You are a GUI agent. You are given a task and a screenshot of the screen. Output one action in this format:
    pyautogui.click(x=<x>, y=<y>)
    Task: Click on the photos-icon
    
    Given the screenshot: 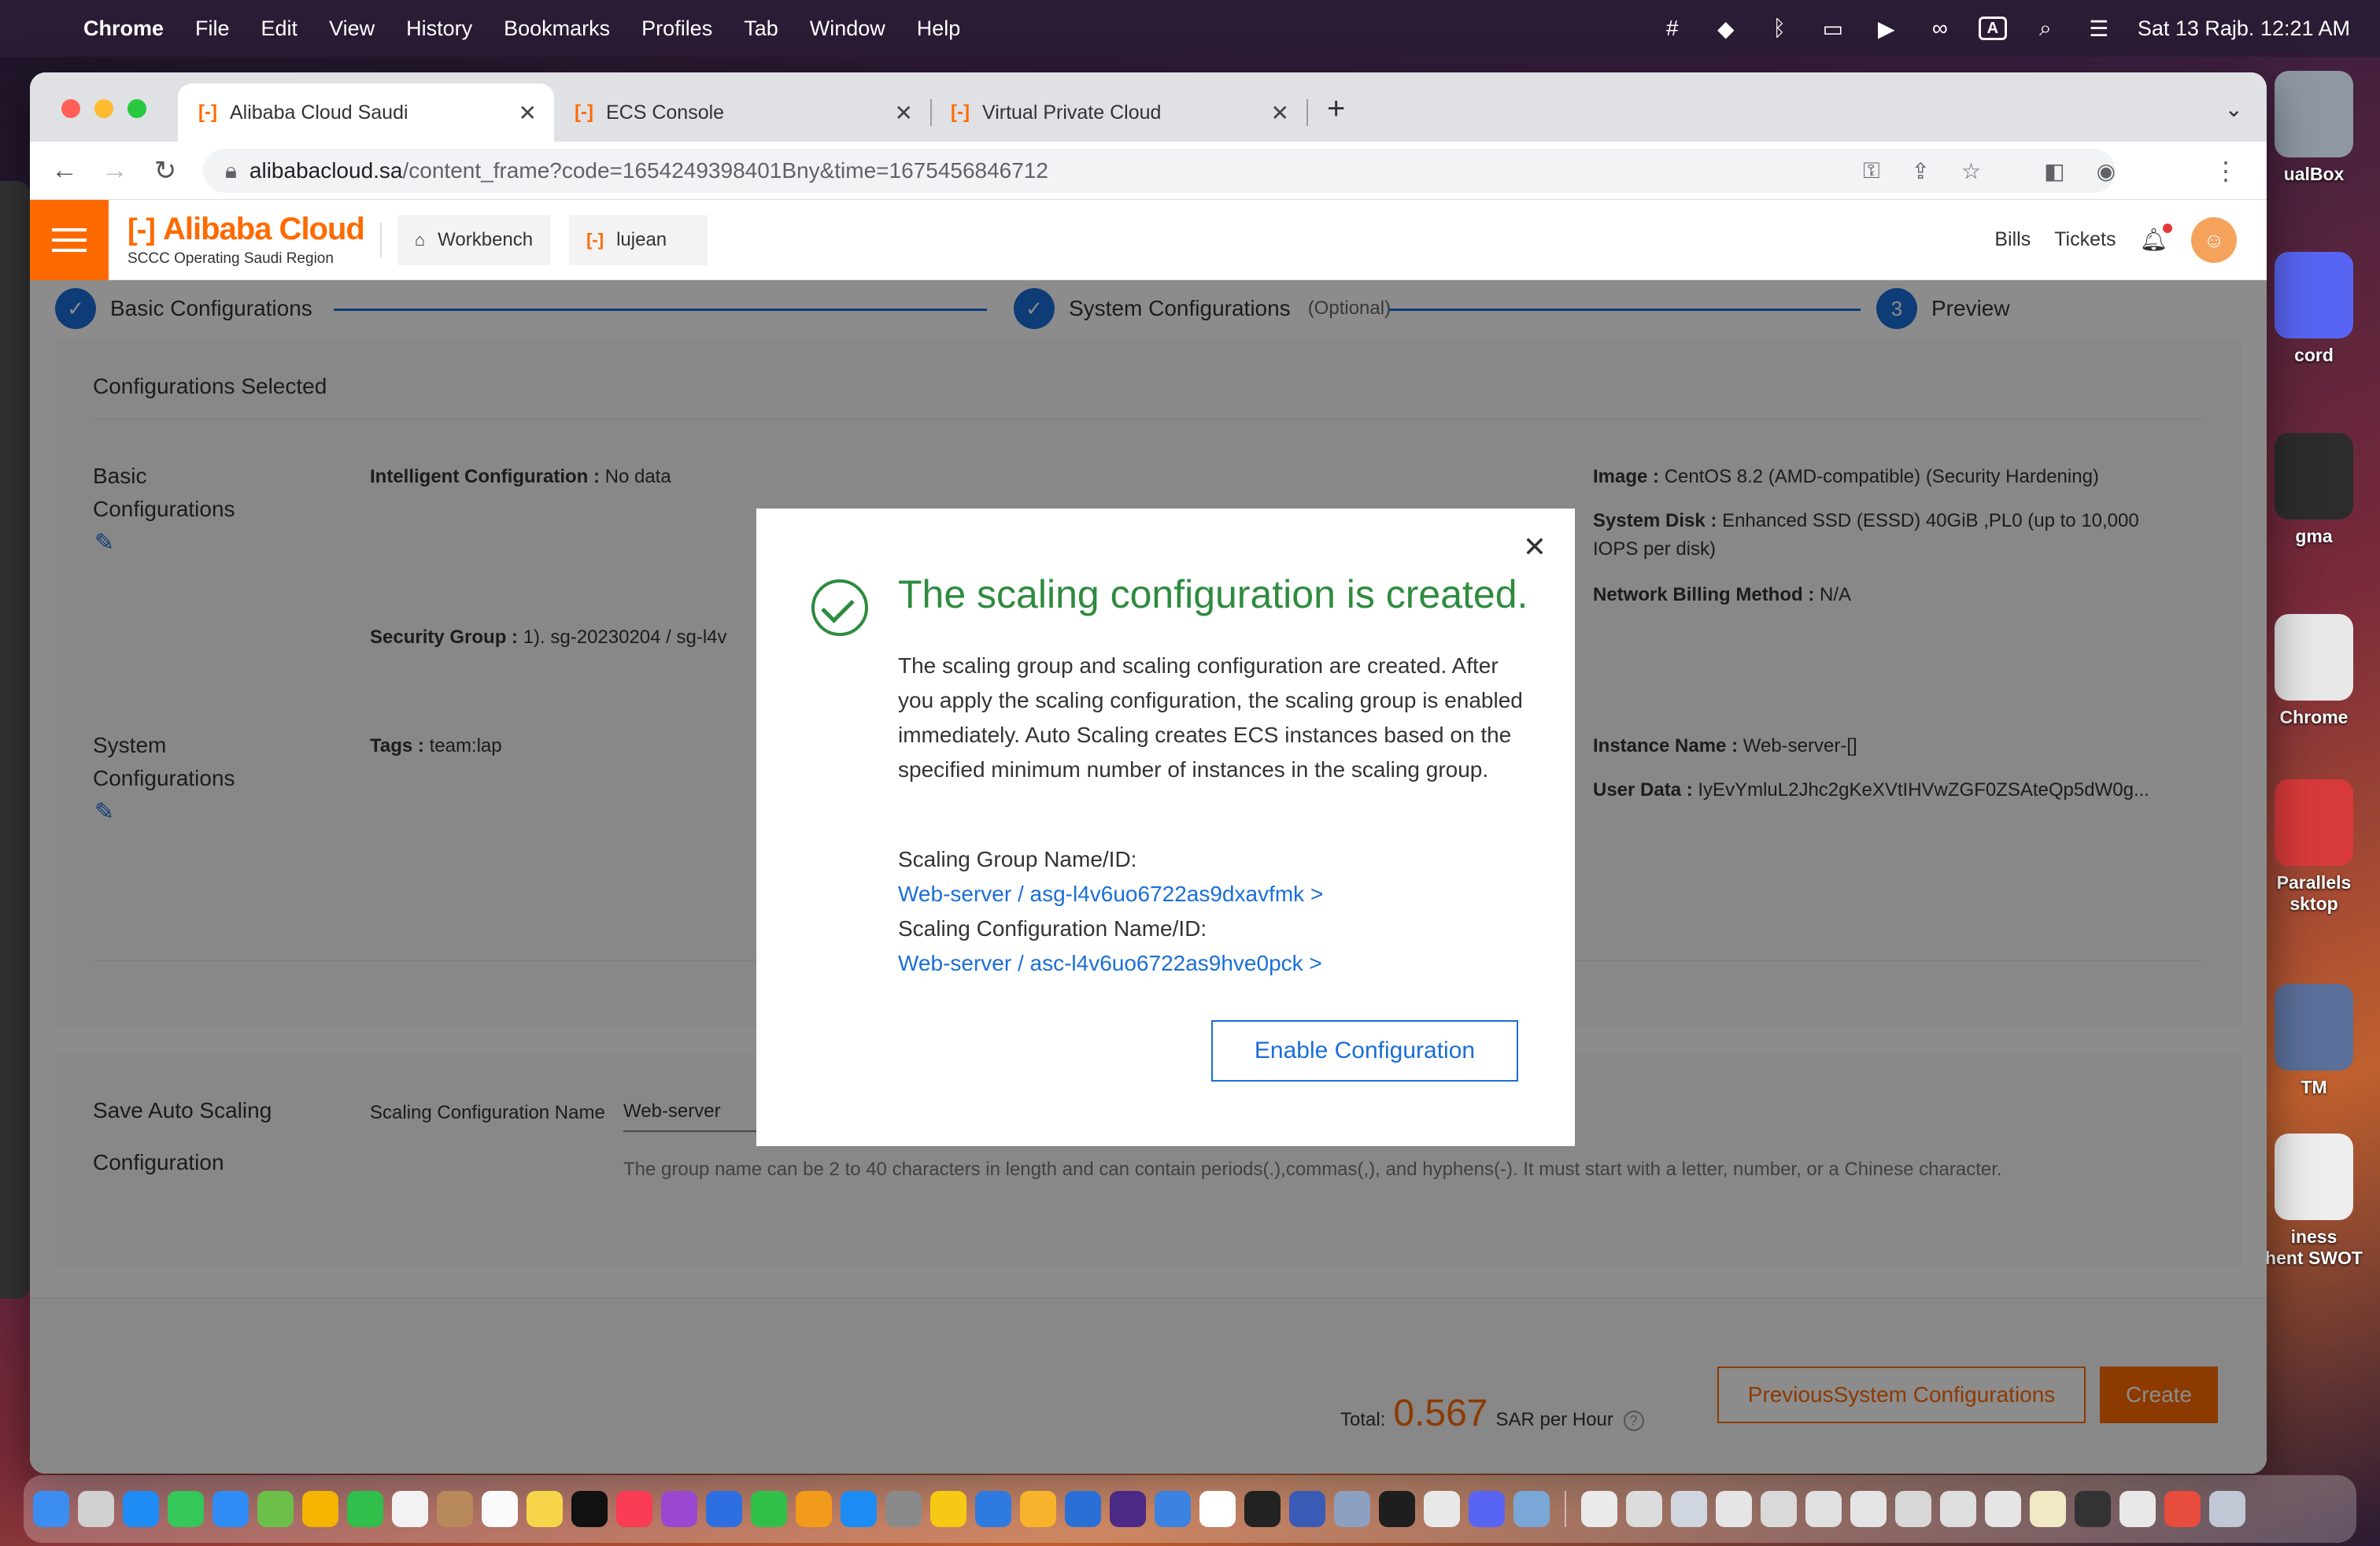 What is the action you would take?
    pyautogui.click(x=320, y=1509)
    